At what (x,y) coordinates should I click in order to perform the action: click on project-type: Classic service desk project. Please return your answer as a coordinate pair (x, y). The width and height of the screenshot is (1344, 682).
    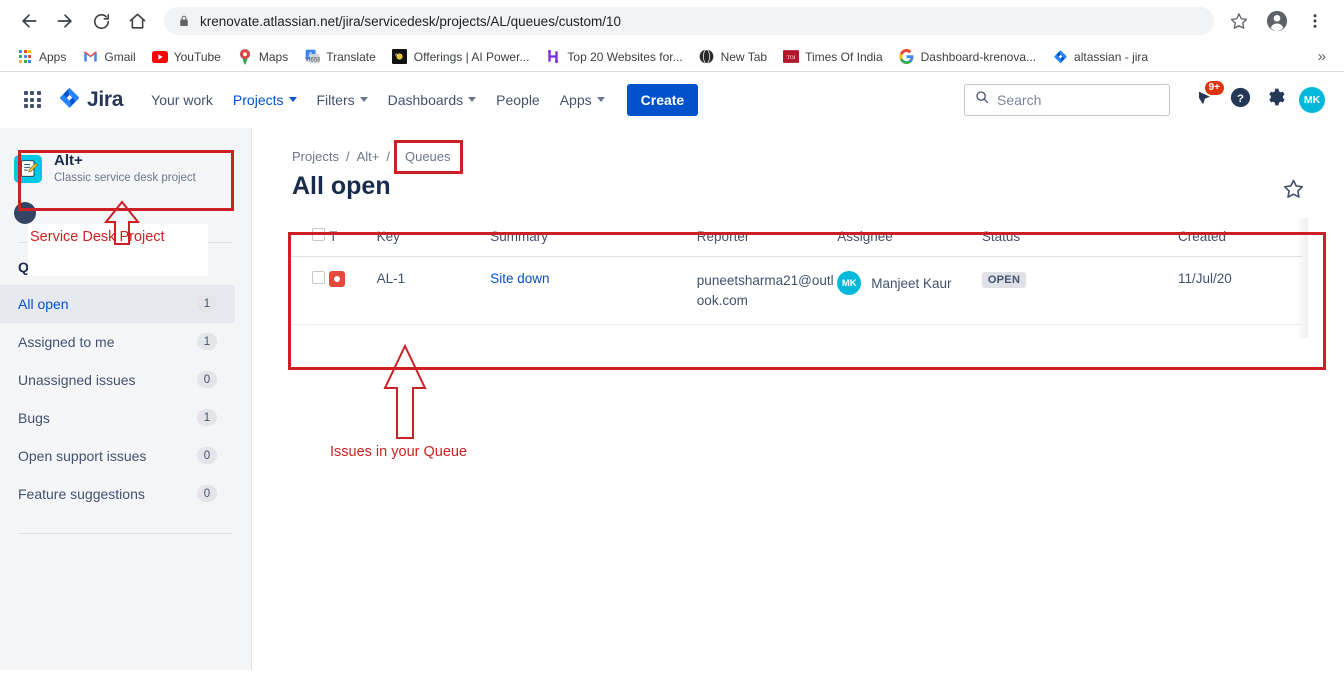
    Looking at the image, I should click on (125, 177).